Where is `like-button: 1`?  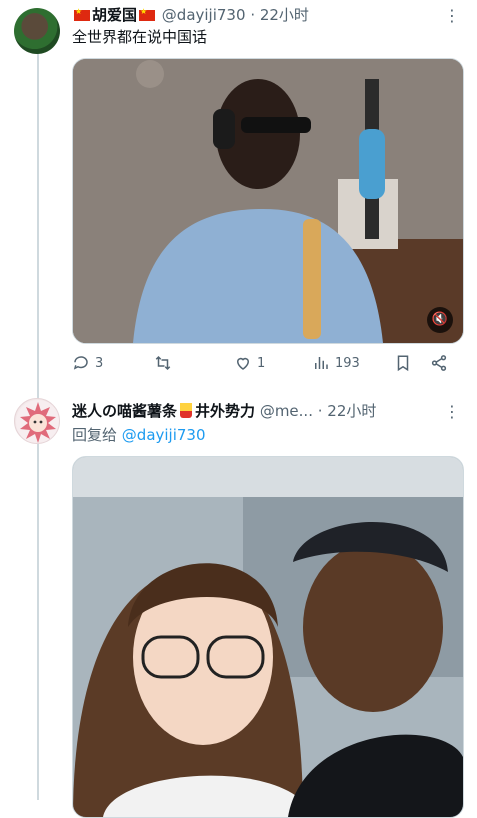 like-button: 1 is located at coordinates (249, 363).